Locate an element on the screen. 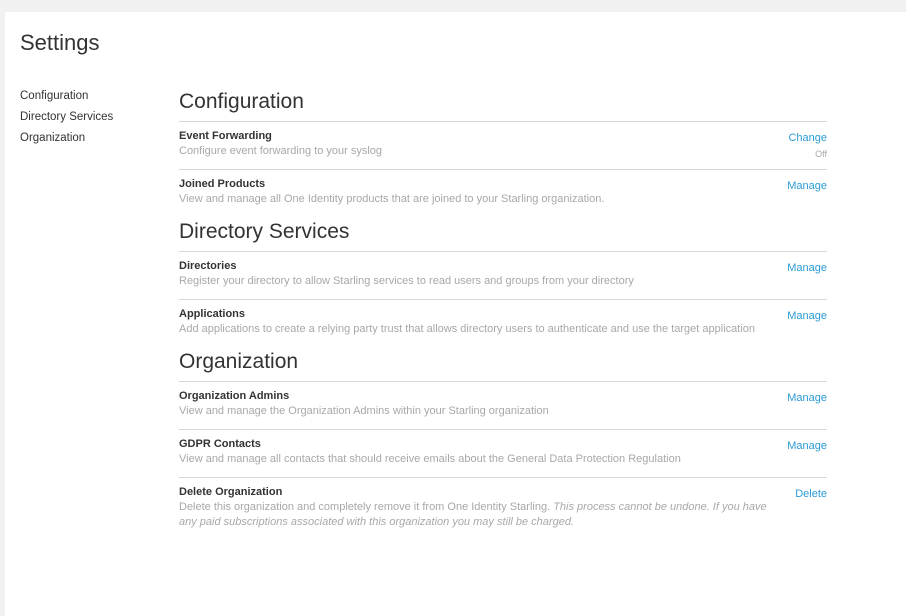 The width and height of the screenshot is (906, 616). directories-manage-link: Manage is located at coordinates (807, 268).